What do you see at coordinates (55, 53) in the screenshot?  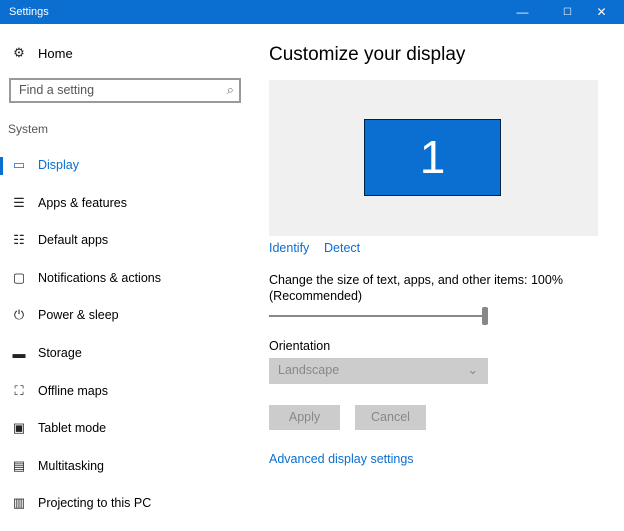 I see `home-label: Home` at bounding box center [55, 53].